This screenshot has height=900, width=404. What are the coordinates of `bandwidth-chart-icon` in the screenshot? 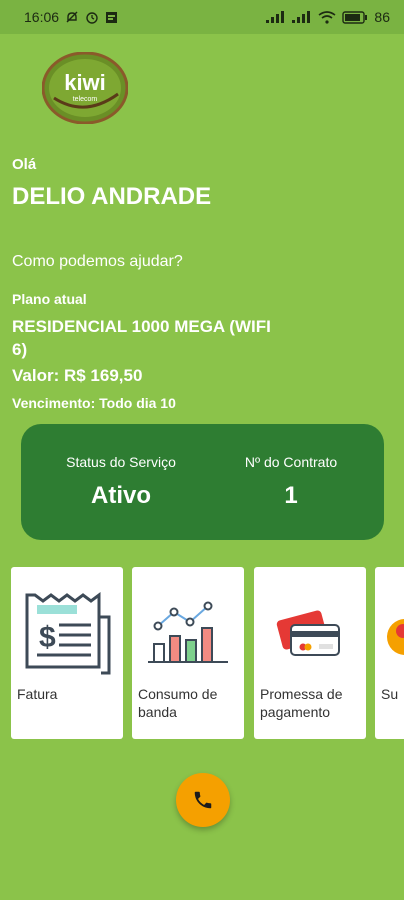 It's located at (188, 635).